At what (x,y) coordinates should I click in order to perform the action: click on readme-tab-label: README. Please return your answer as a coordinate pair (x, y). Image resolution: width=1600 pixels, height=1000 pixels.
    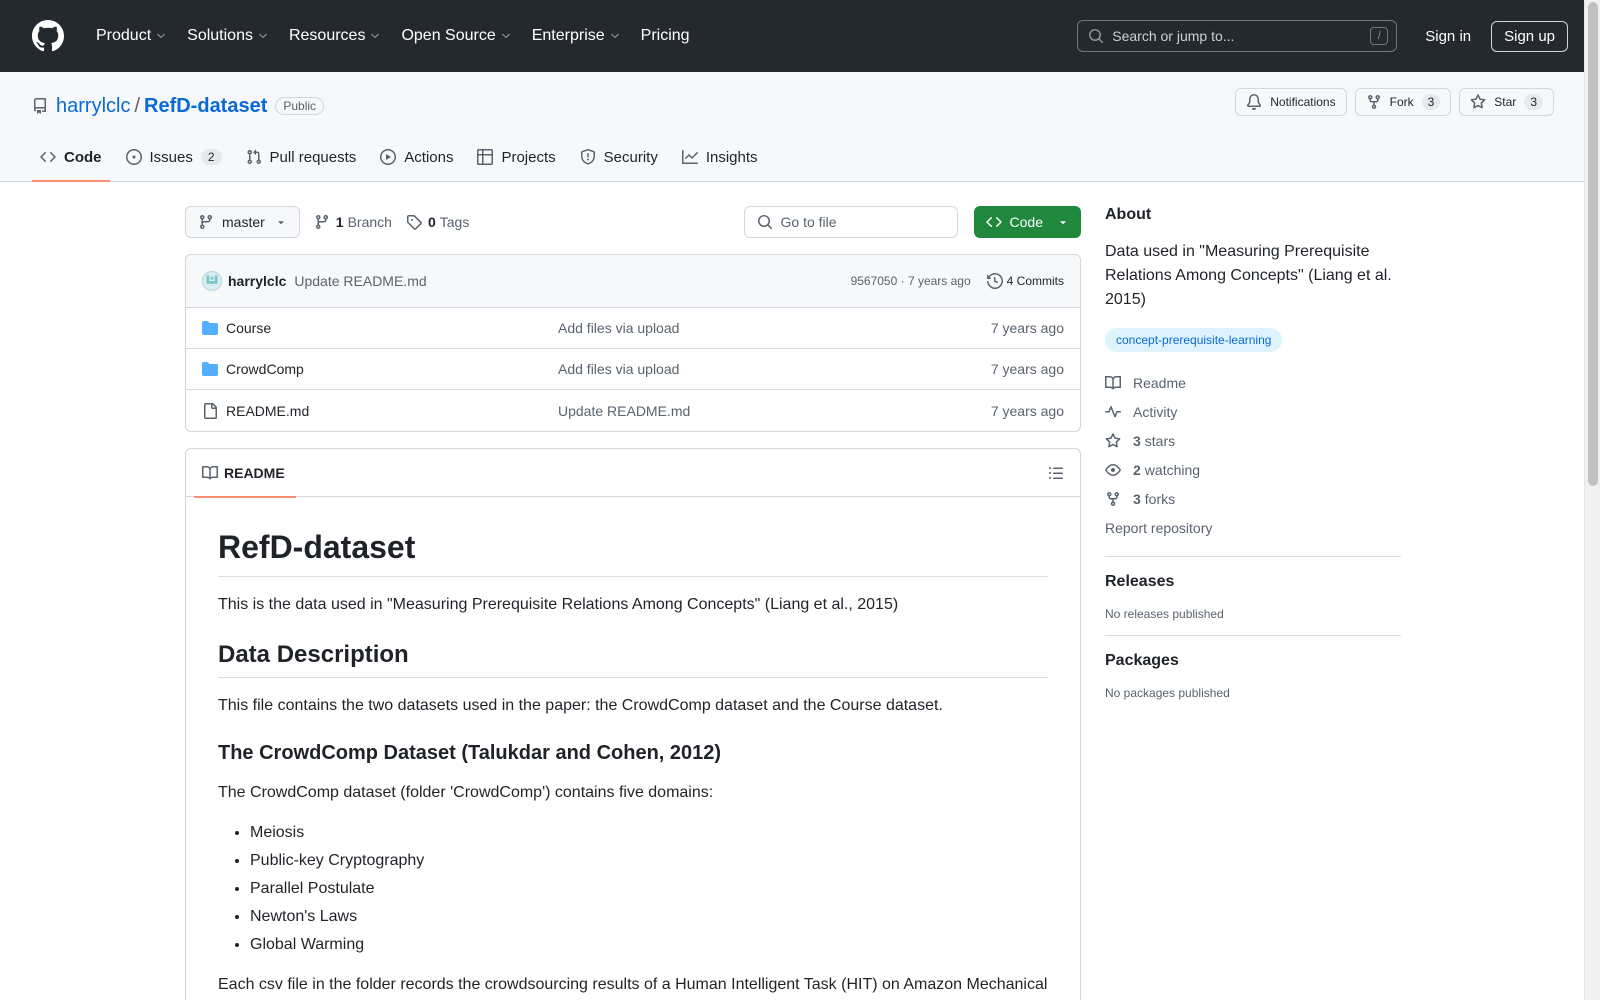
    Looking at the image, I should click on (254, 472).